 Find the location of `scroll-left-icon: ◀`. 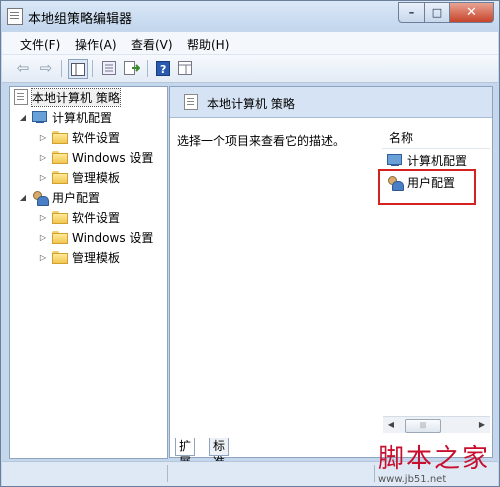

scroll-left-icon: ◀ is located at coordinates (391, 425).